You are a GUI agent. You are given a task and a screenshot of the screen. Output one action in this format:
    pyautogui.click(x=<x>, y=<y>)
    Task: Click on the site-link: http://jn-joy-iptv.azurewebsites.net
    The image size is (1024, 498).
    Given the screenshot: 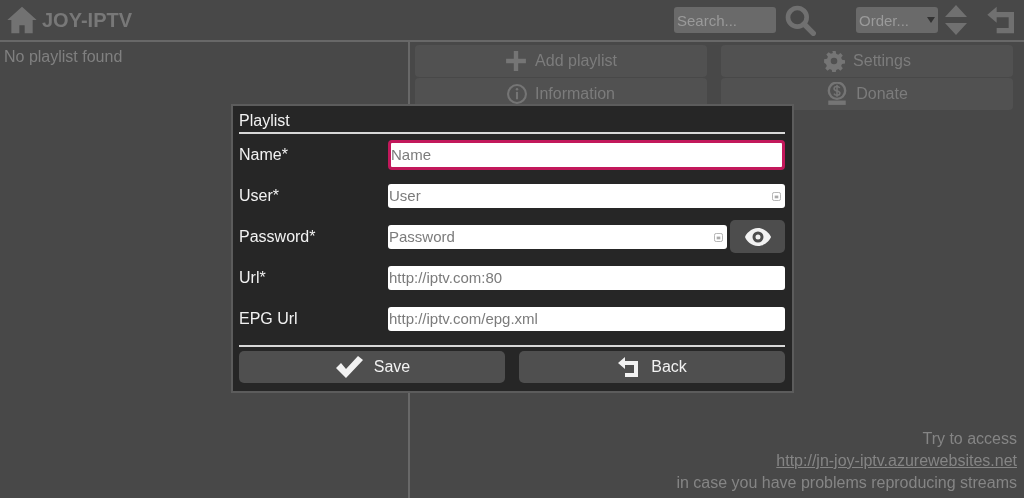 What is the action you would take?
    pyautogui.click(x=896, y=461)
    